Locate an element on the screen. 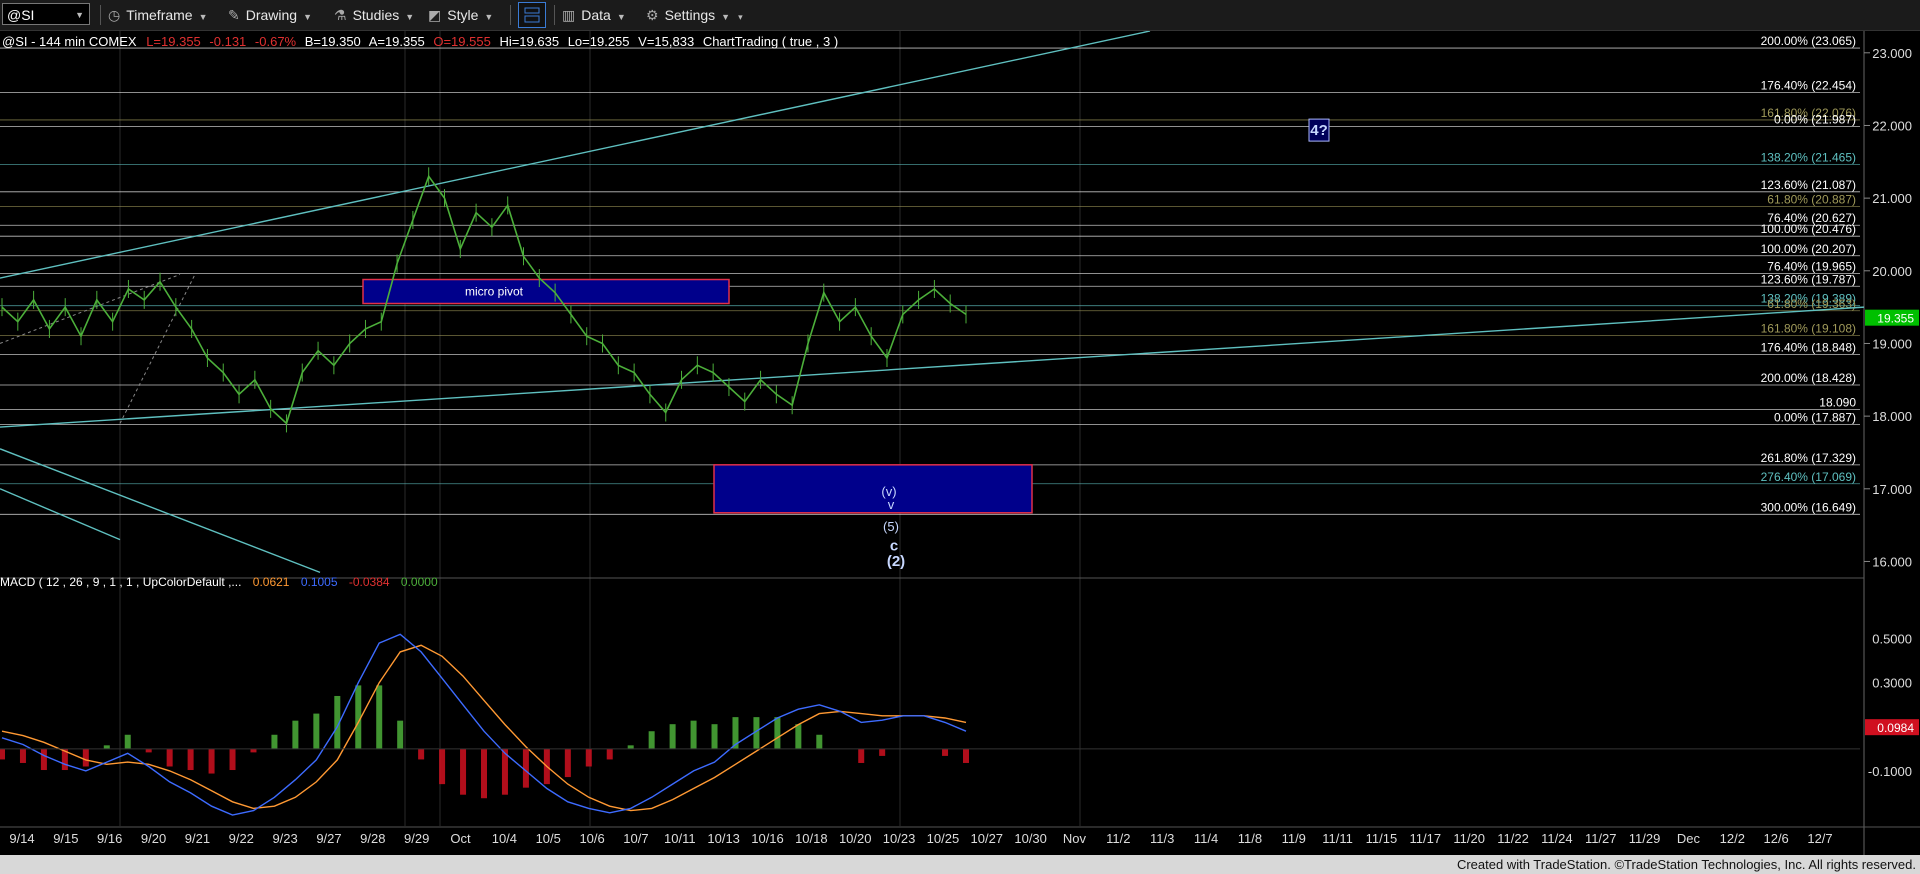 The image size is (1920, 874). time-tick-label: 11/17 is located at coordinates (1426, 838).